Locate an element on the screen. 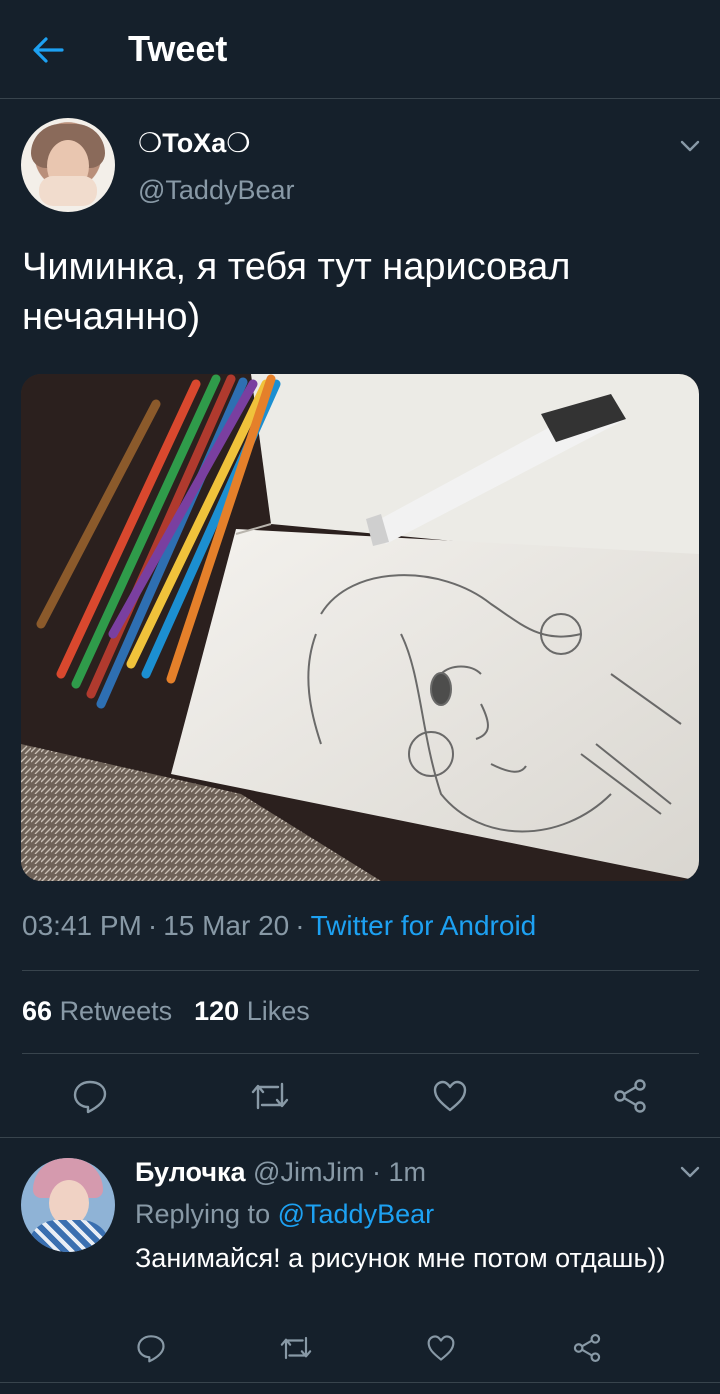 The image size is (720, 1394). tweet-menu-button is located at coordinates (690, 146).